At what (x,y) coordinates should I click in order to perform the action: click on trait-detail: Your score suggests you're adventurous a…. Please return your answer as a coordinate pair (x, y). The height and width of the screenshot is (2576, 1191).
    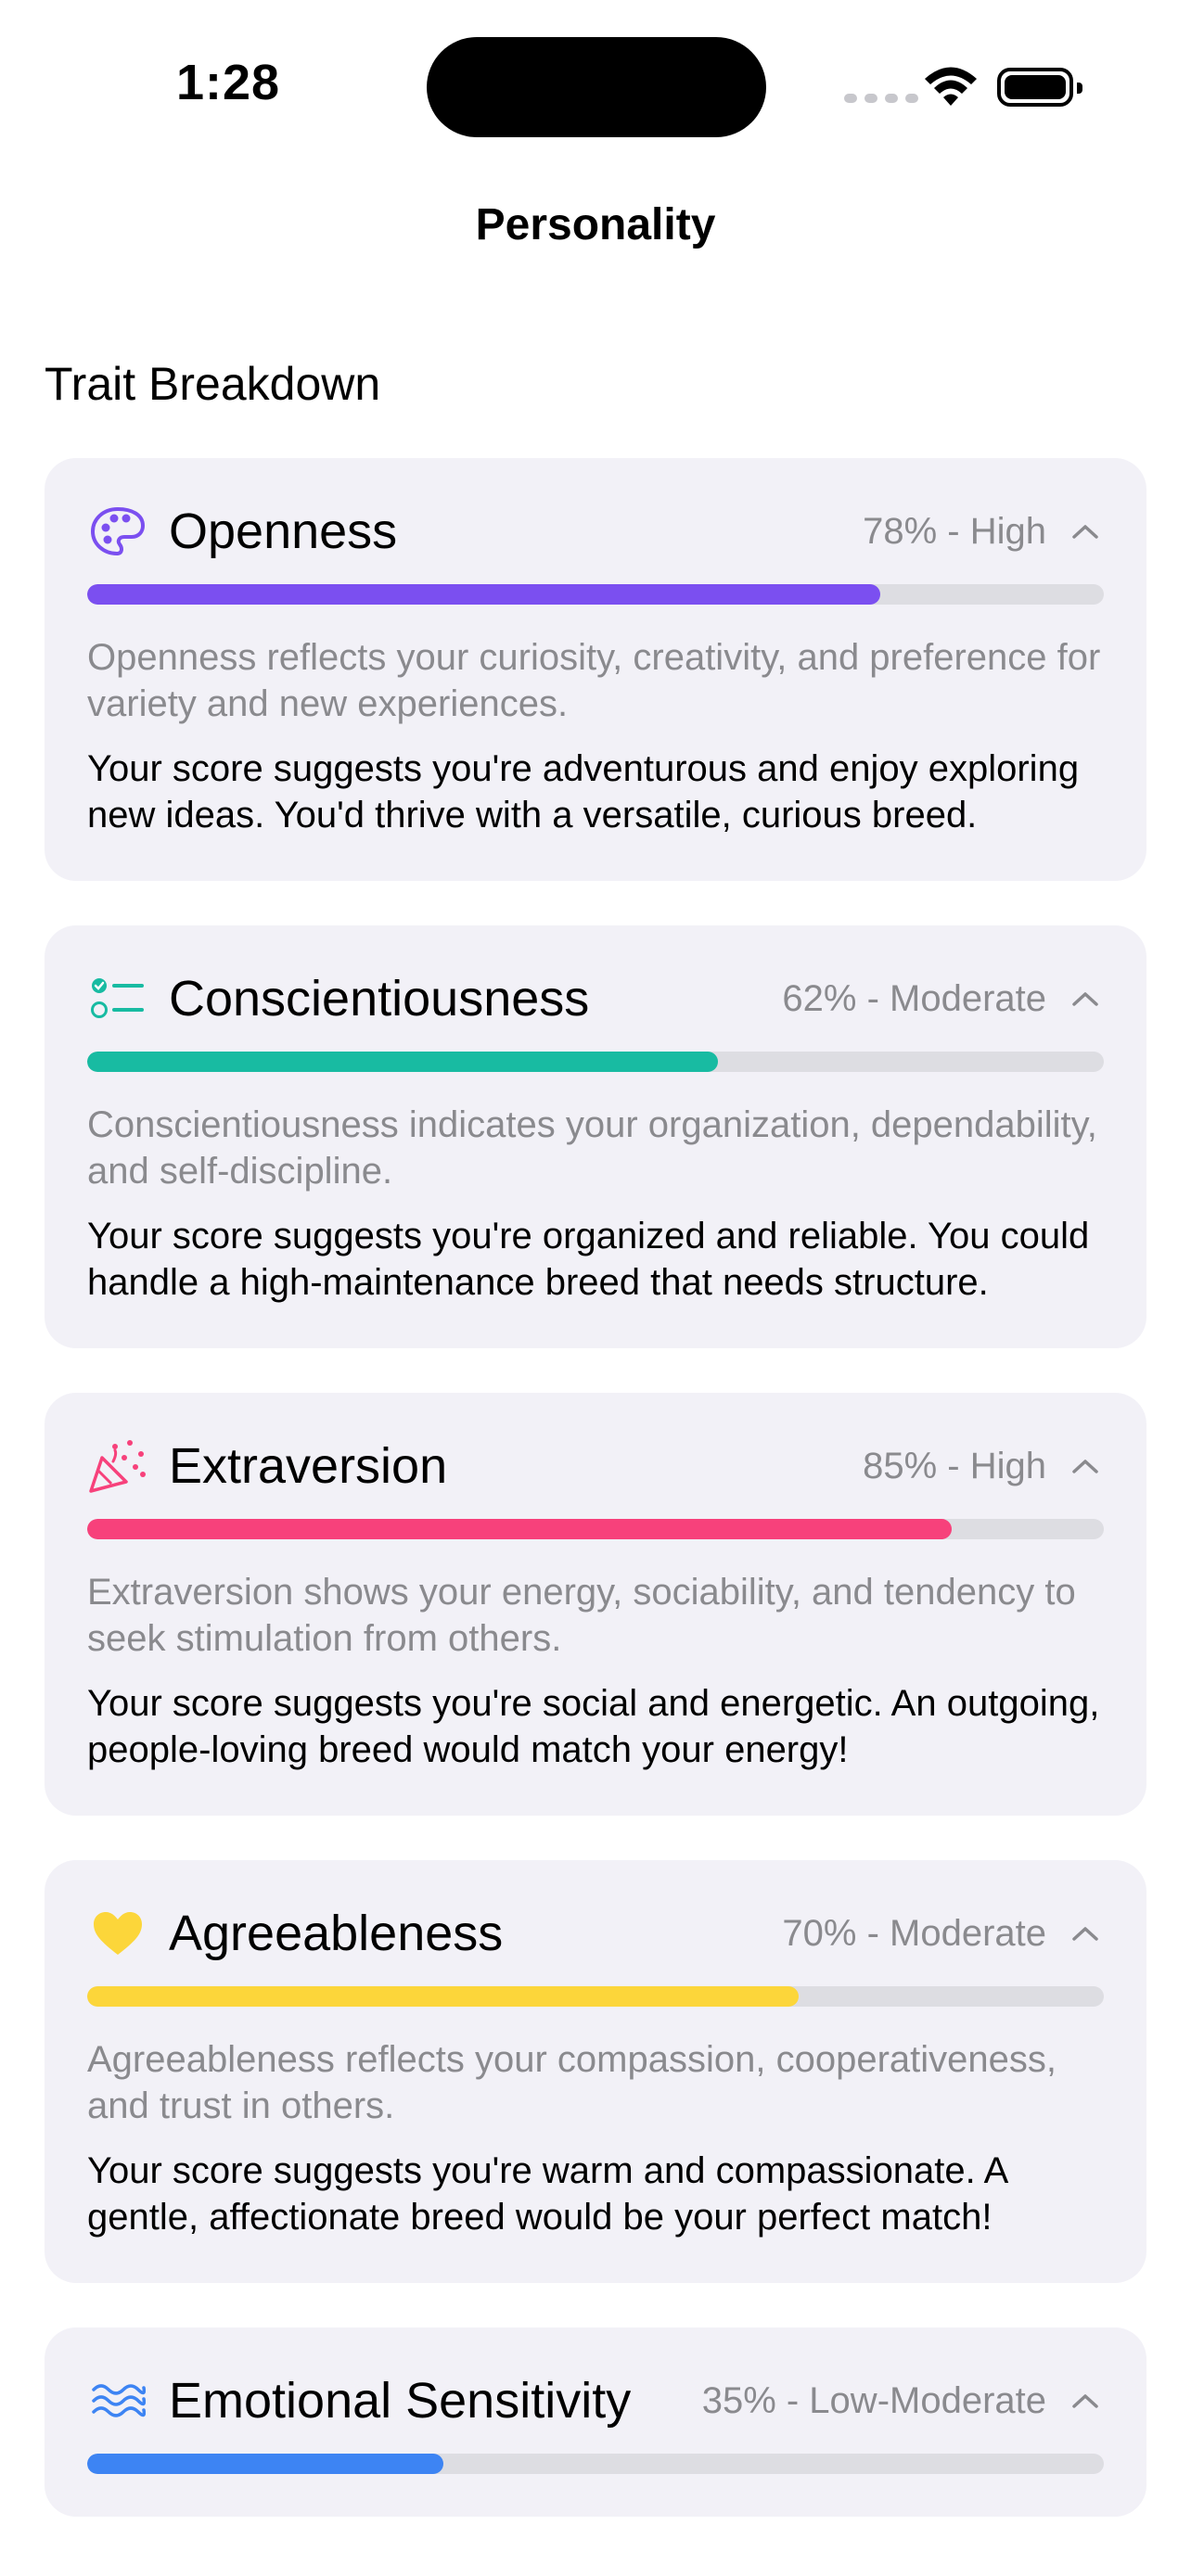
    Looking at the image, I should click on (584, 792).